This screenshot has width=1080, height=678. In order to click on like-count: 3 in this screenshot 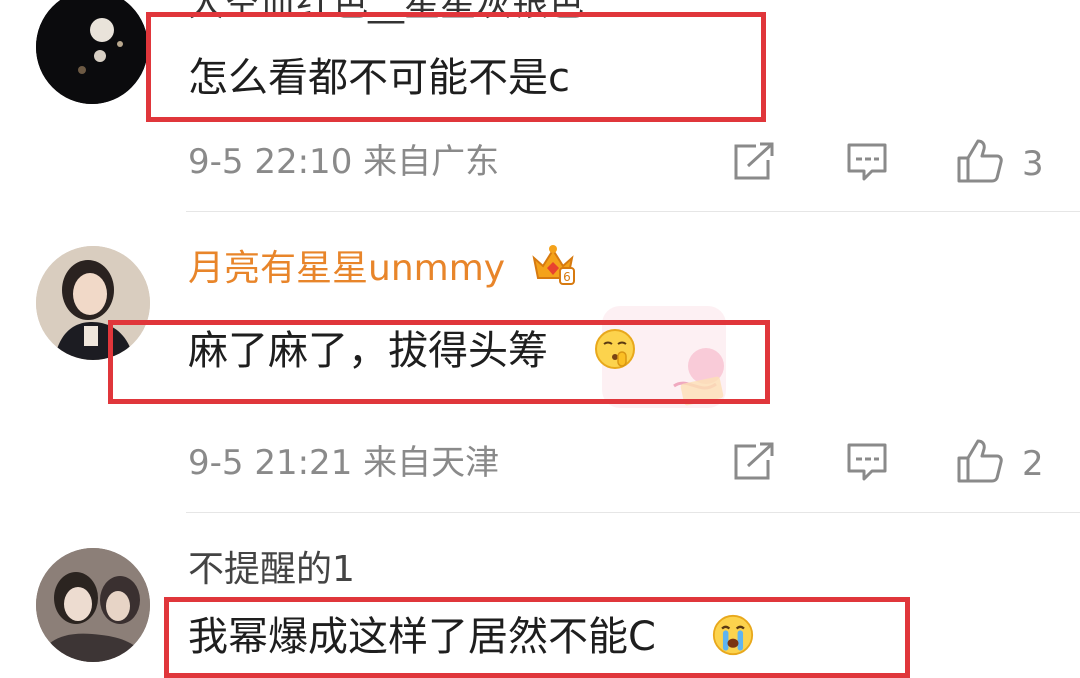, I will do `click(1033, 164)`.